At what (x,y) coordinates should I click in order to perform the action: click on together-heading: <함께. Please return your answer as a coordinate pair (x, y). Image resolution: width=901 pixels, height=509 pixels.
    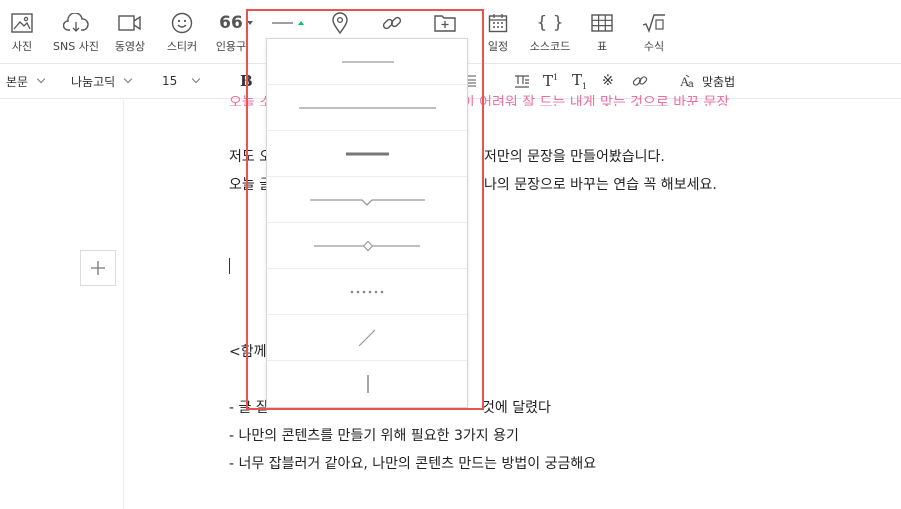
    Looking at the image, I should click on (248, 352).